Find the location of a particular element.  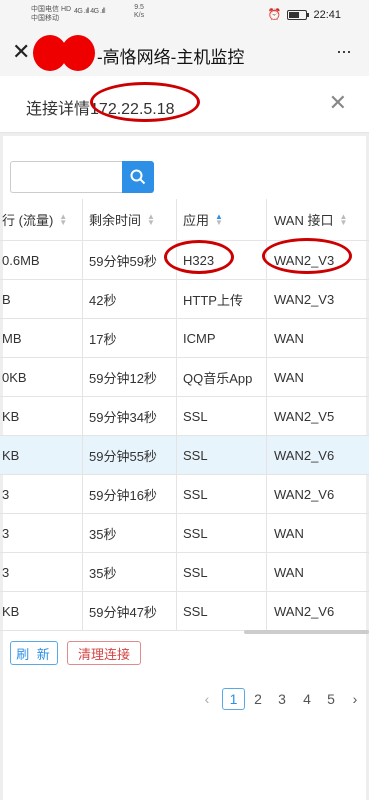

search-button is located at coordinates (138, 177).